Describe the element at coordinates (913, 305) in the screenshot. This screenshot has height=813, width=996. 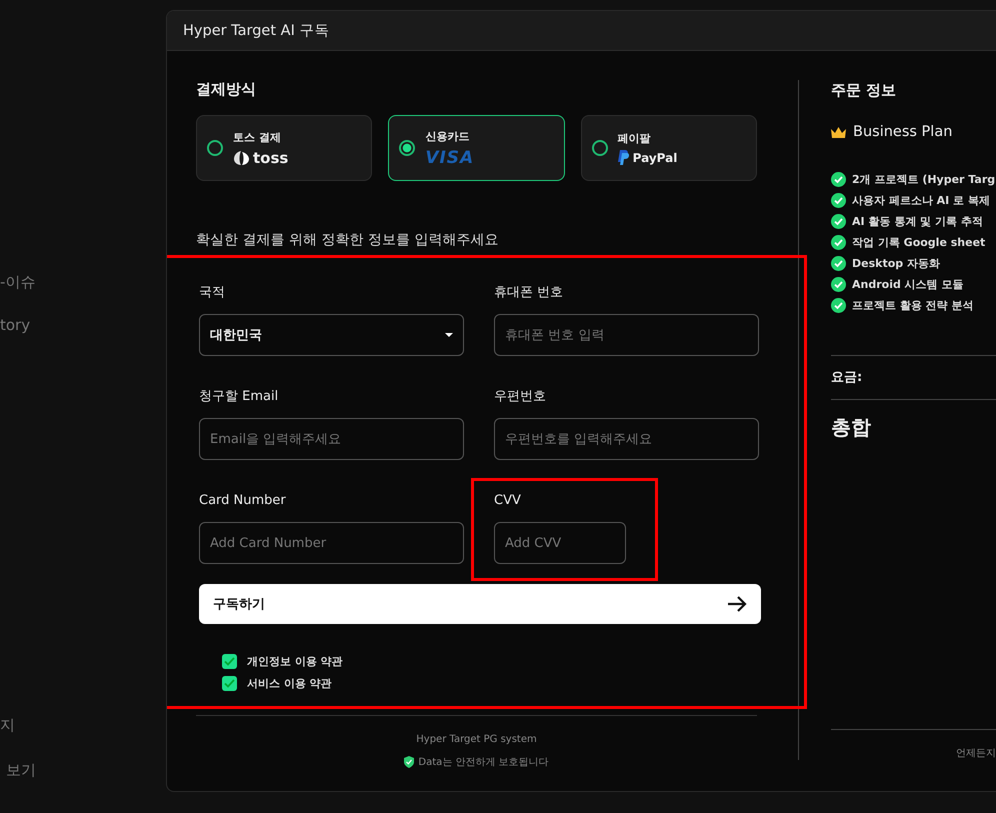
I see `feature-text: 프로젝트 활용 전략 분석` at that location.